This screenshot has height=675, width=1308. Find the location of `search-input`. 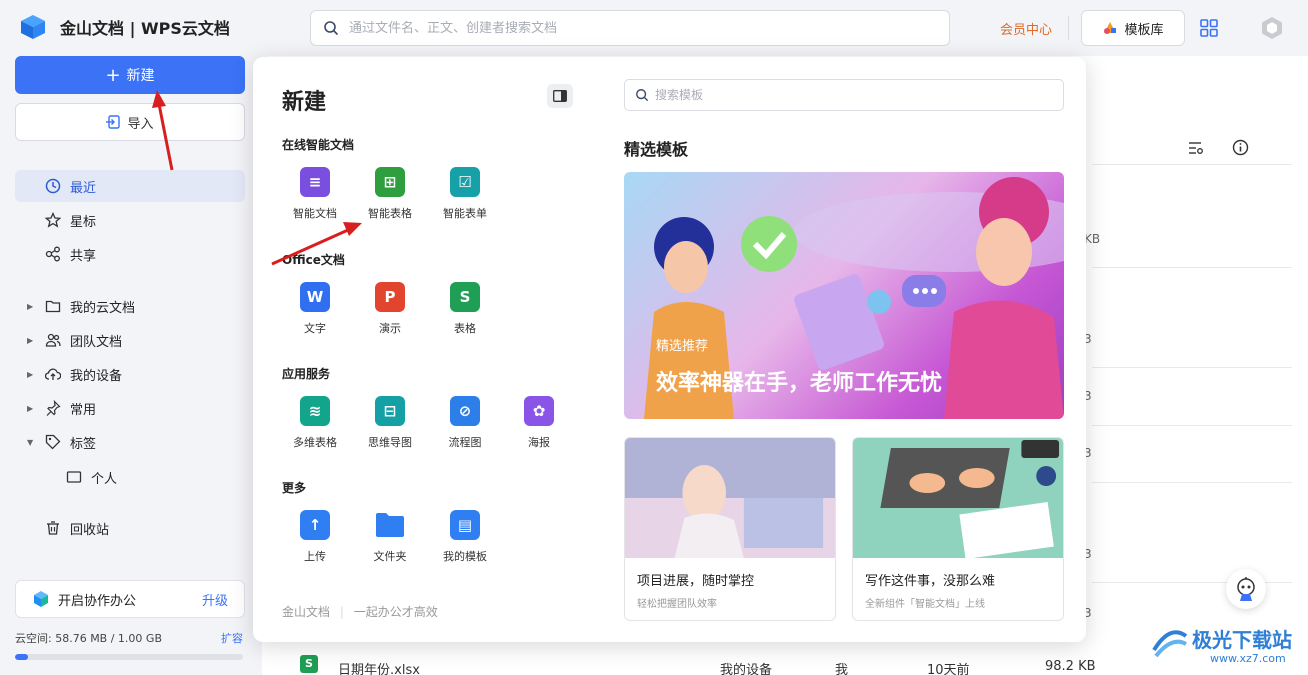

search-input is located at coordinates (629, 28).